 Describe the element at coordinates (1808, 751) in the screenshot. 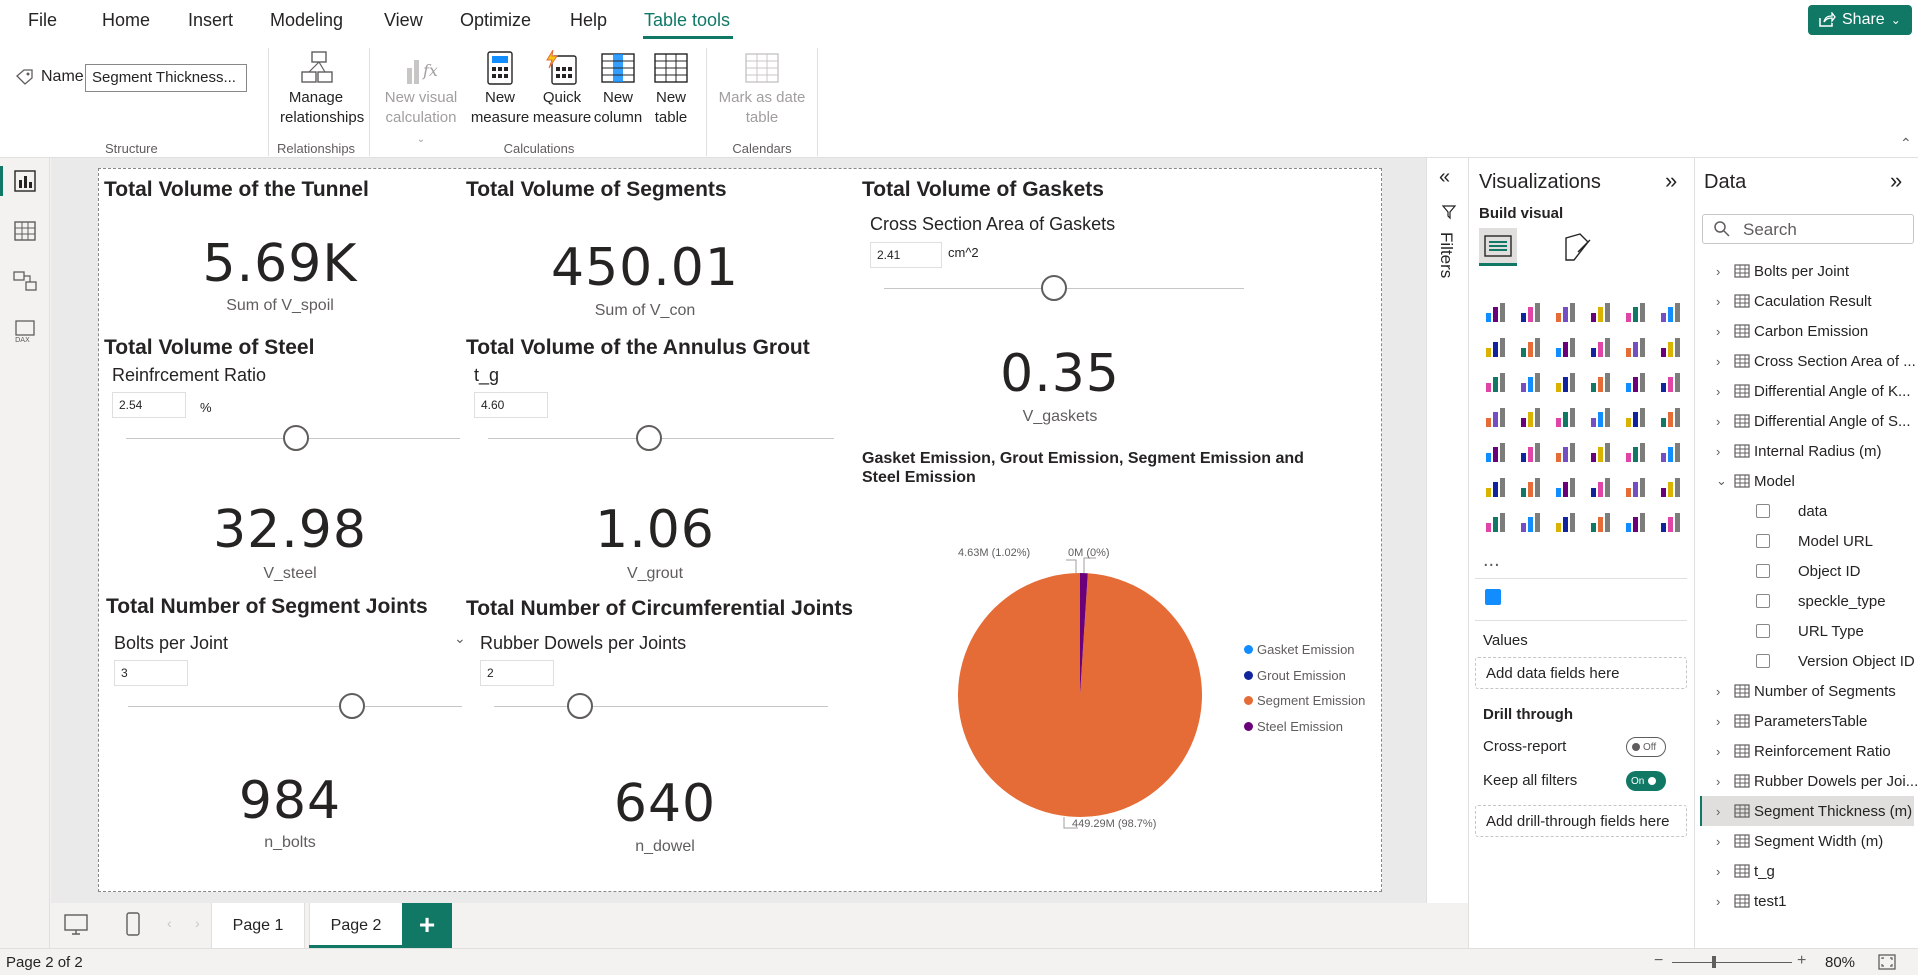

I see `data-table-item: › Reinforcement Ratio` at that location.